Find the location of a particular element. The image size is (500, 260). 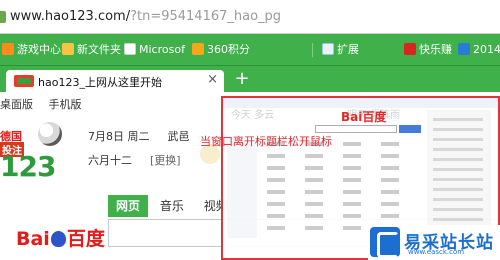

tab-strip: hao123_上网从这里开始 × + is located at coordinates (250, 79).